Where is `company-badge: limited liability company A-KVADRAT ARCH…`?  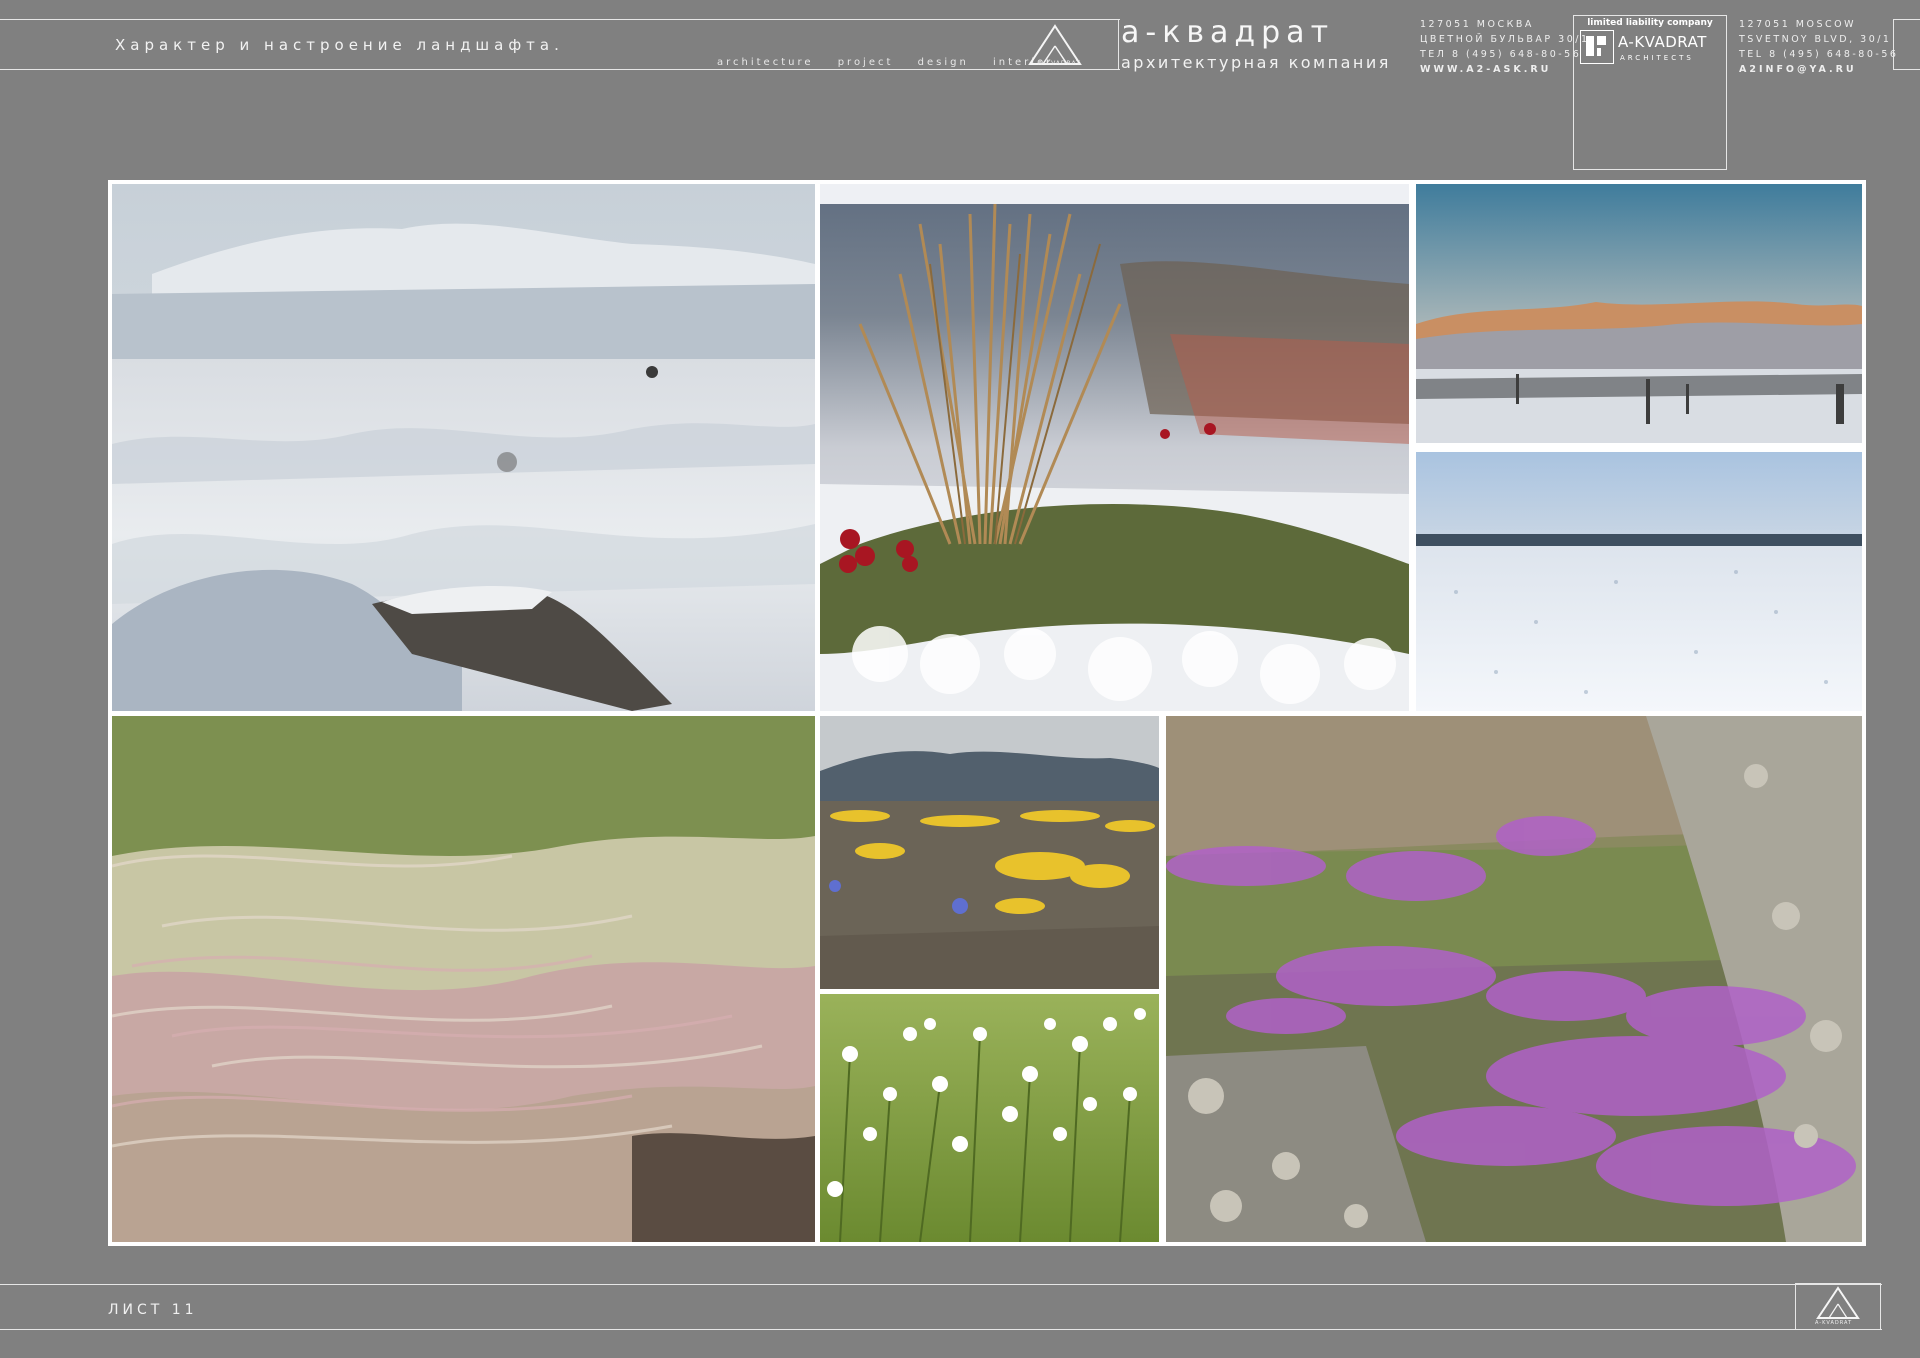 company-badge: limited liability company A-KVADRAT ARCH… is located at coordinates (1650, 92).